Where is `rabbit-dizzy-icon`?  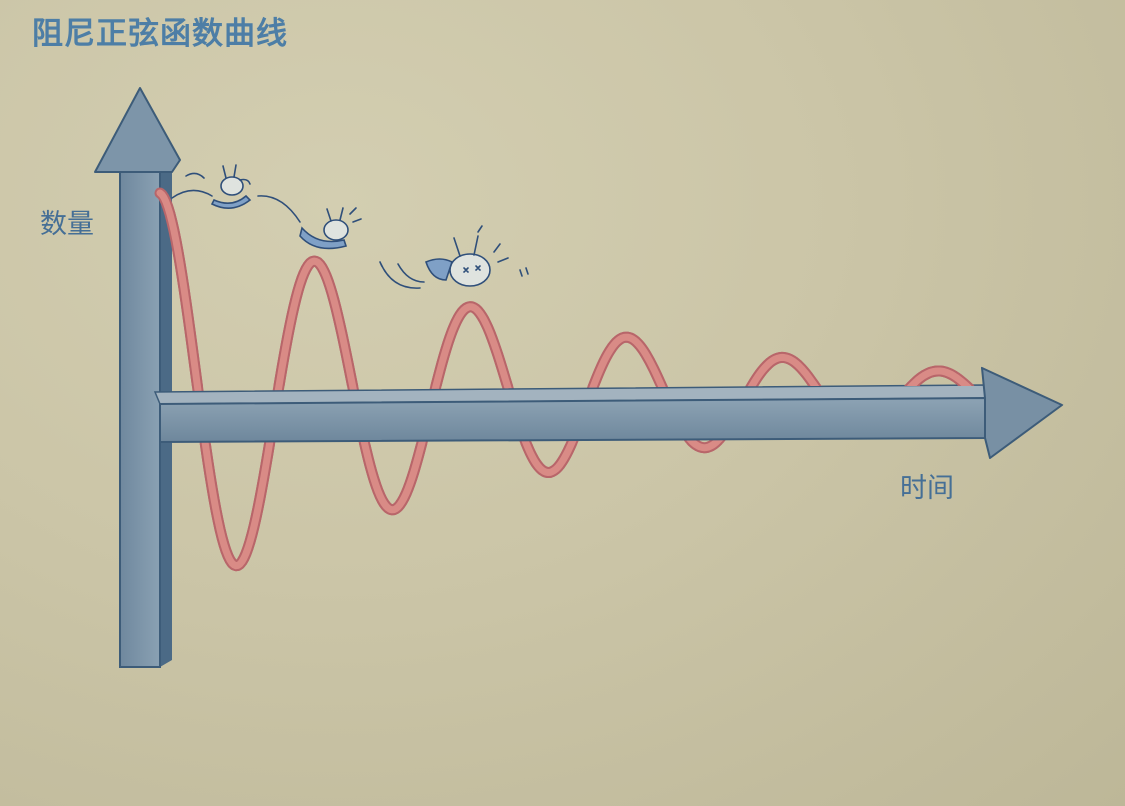
rabbit-dizzy-icon is located at coordinates (454, 257).